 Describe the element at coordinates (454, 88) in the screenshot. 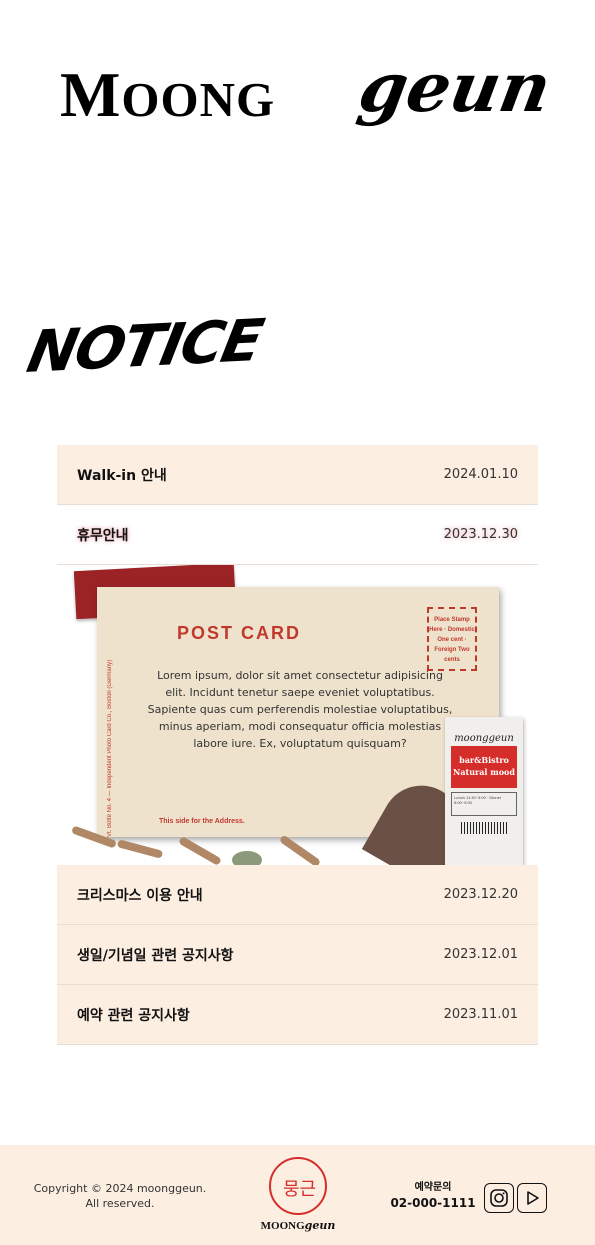

I see `logo-script-text: geun` at that location.